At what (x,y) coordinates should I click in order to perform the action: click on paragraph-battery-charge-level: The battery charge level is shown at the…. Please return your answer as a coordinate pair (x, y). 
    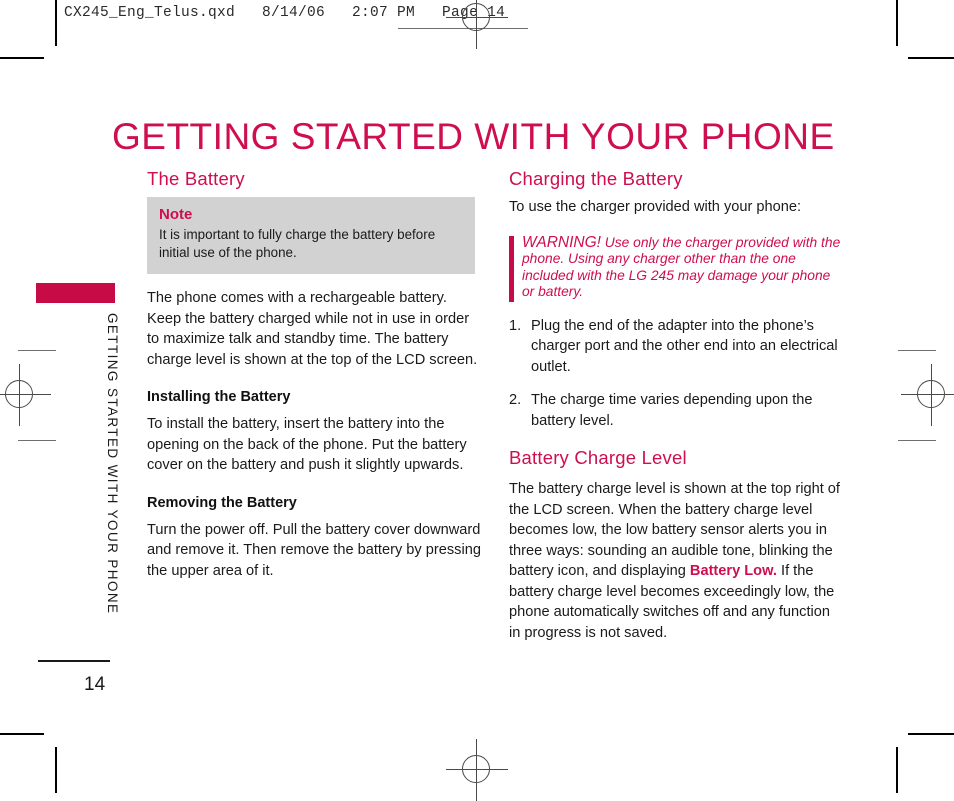
    Looking at the image, I should click on (676, 561).